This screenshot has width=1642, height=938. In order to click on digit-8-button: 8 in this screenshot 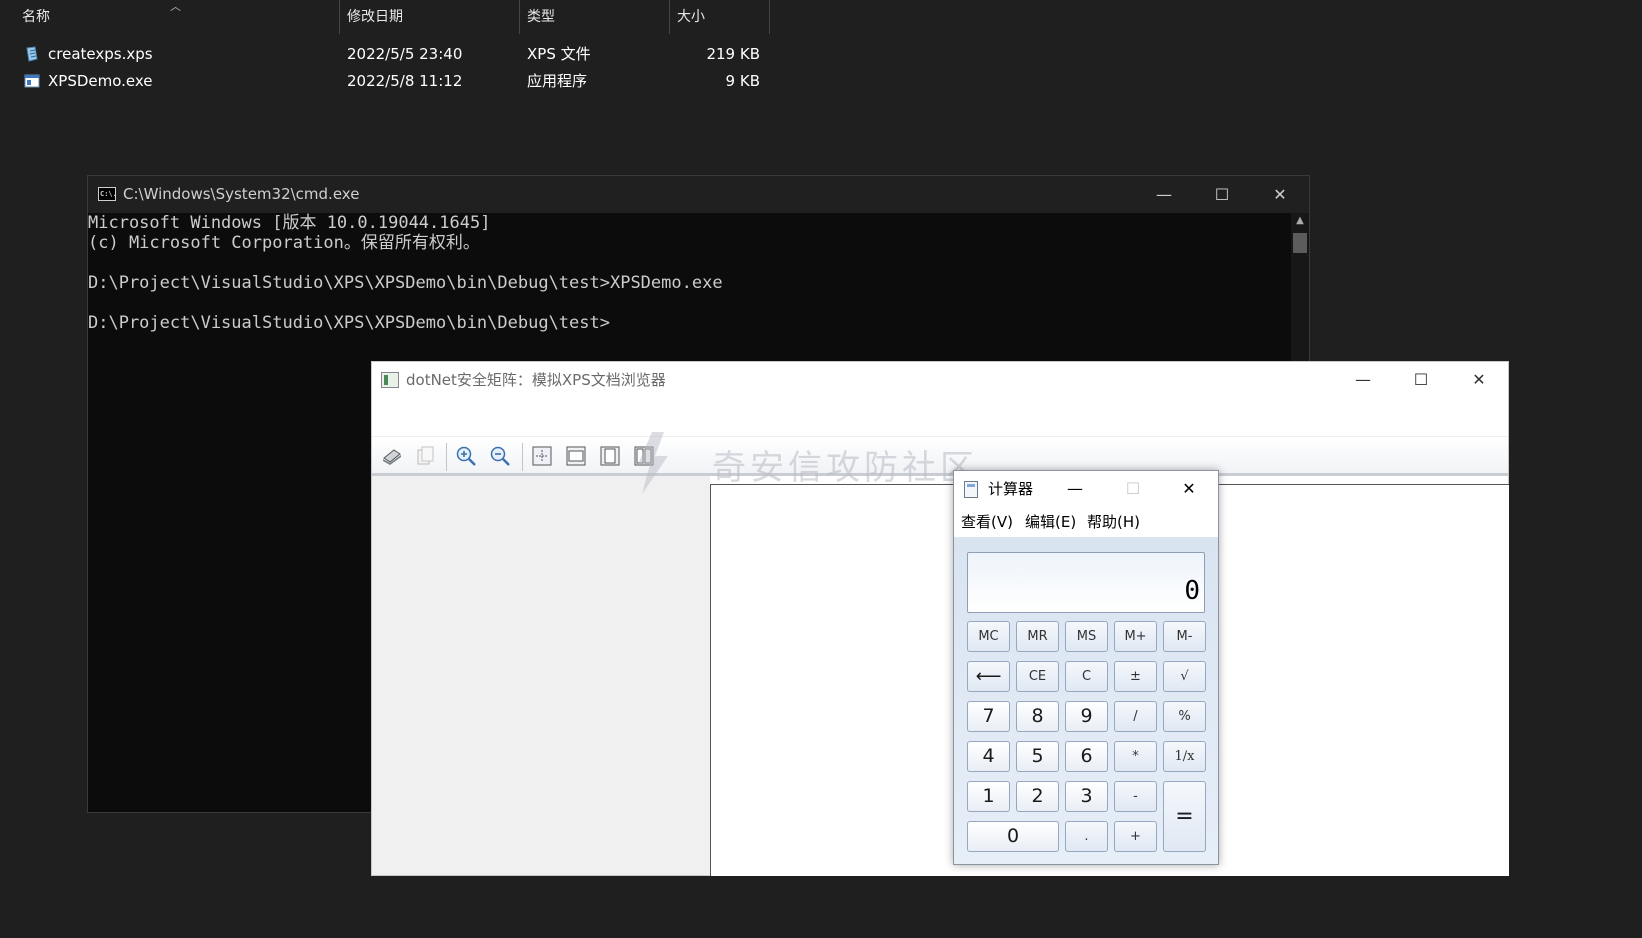, I will do `click(1037, 716)`.